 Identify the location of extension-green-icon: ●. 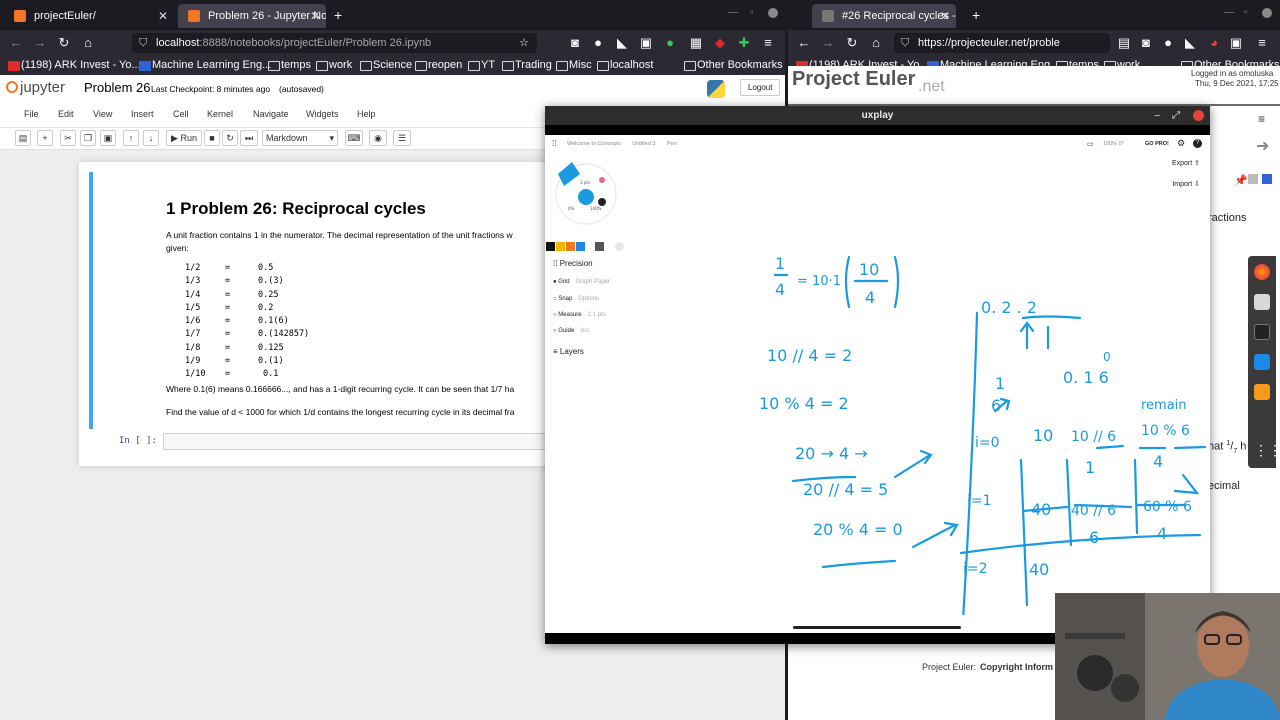
(670, 43).